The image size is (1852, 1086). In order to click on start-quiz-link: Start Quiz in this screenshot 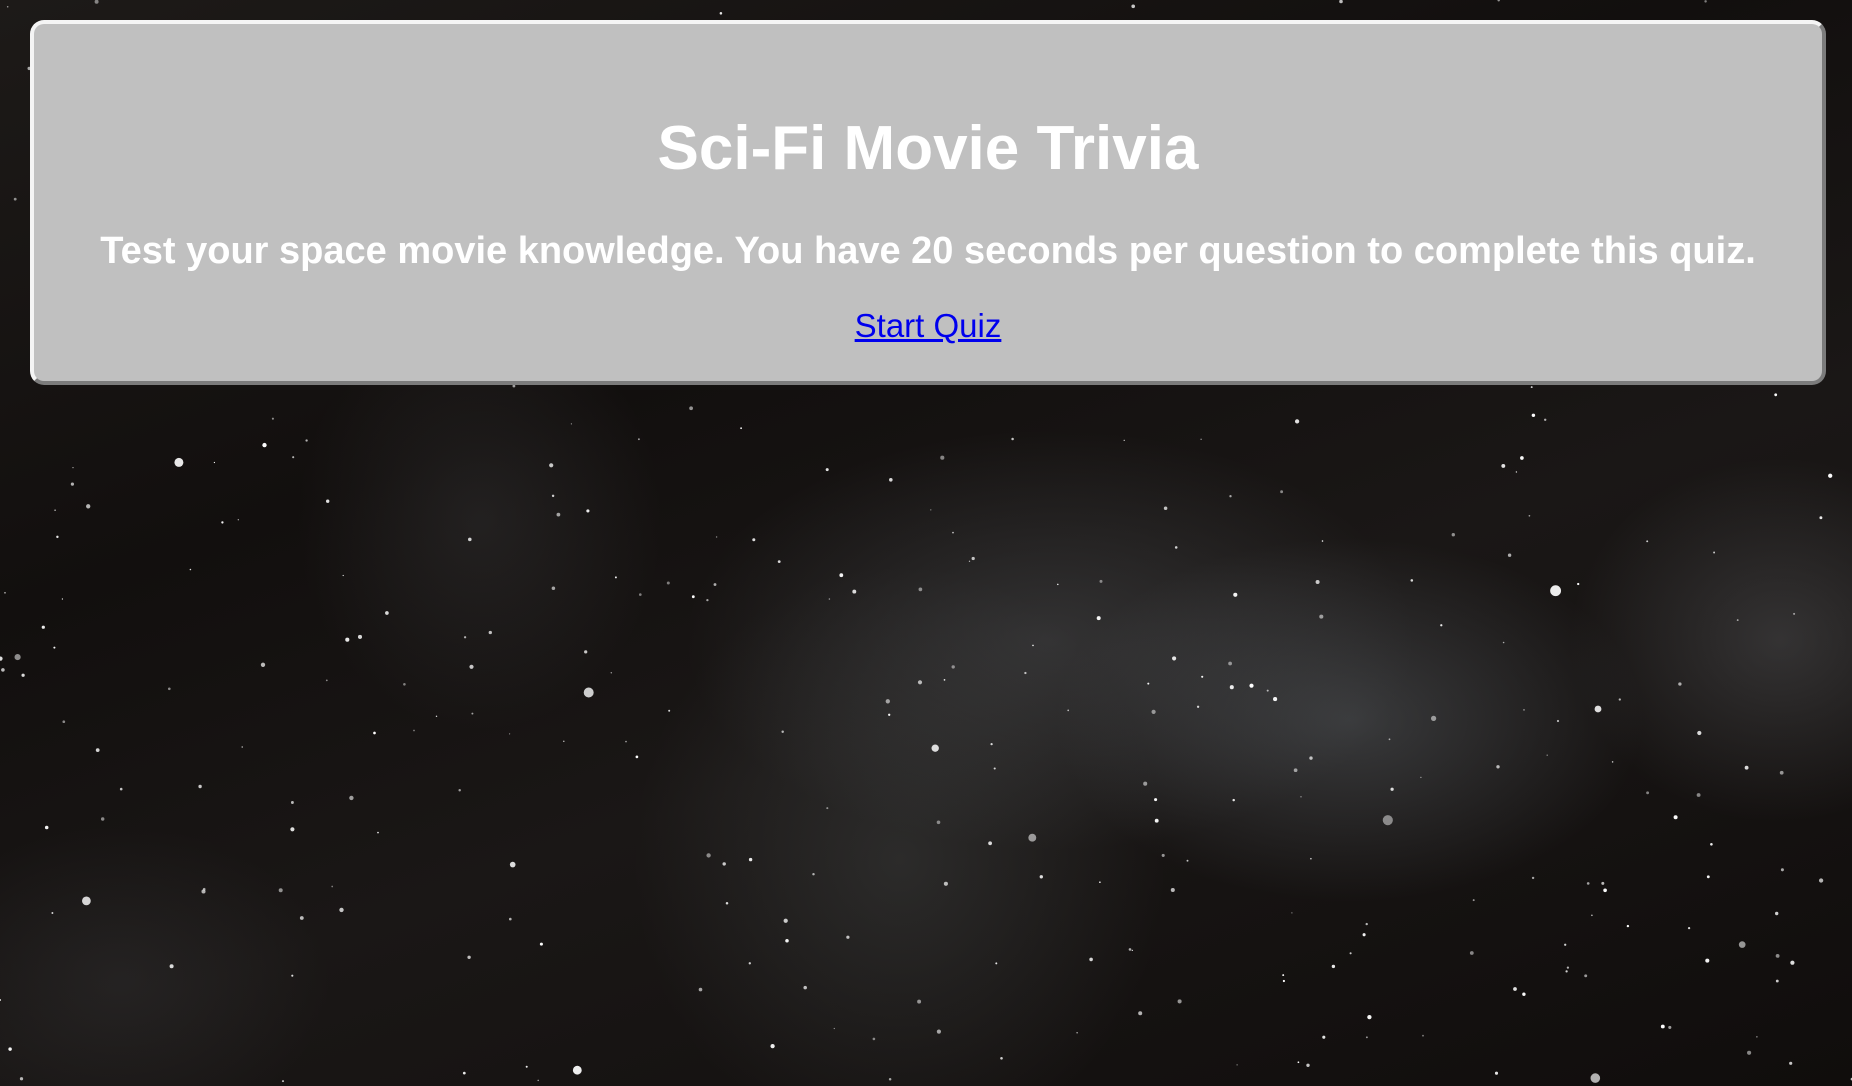, I will do `click(928, 325)`.